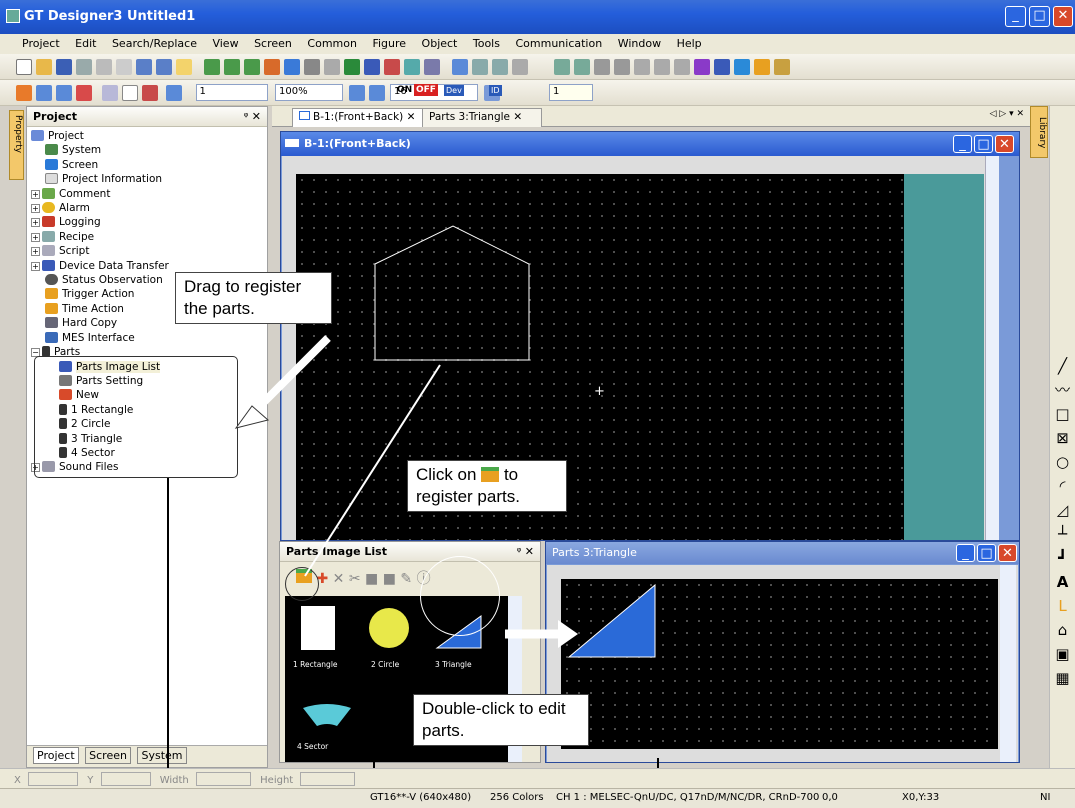 The height and width of the screenshot is (808, 1075). Describe the element at coordinates (612, 621) in the screenshot. I see `triangle-part-shape` at that location.